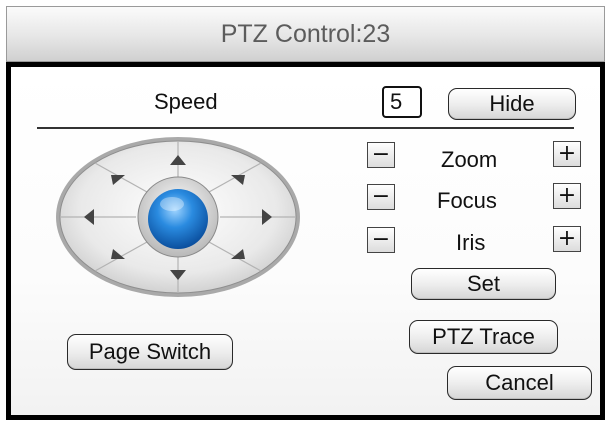 The width and height of the screenshot is (613, 426). I want to click on hide-button: Hide, so click(512, 104).